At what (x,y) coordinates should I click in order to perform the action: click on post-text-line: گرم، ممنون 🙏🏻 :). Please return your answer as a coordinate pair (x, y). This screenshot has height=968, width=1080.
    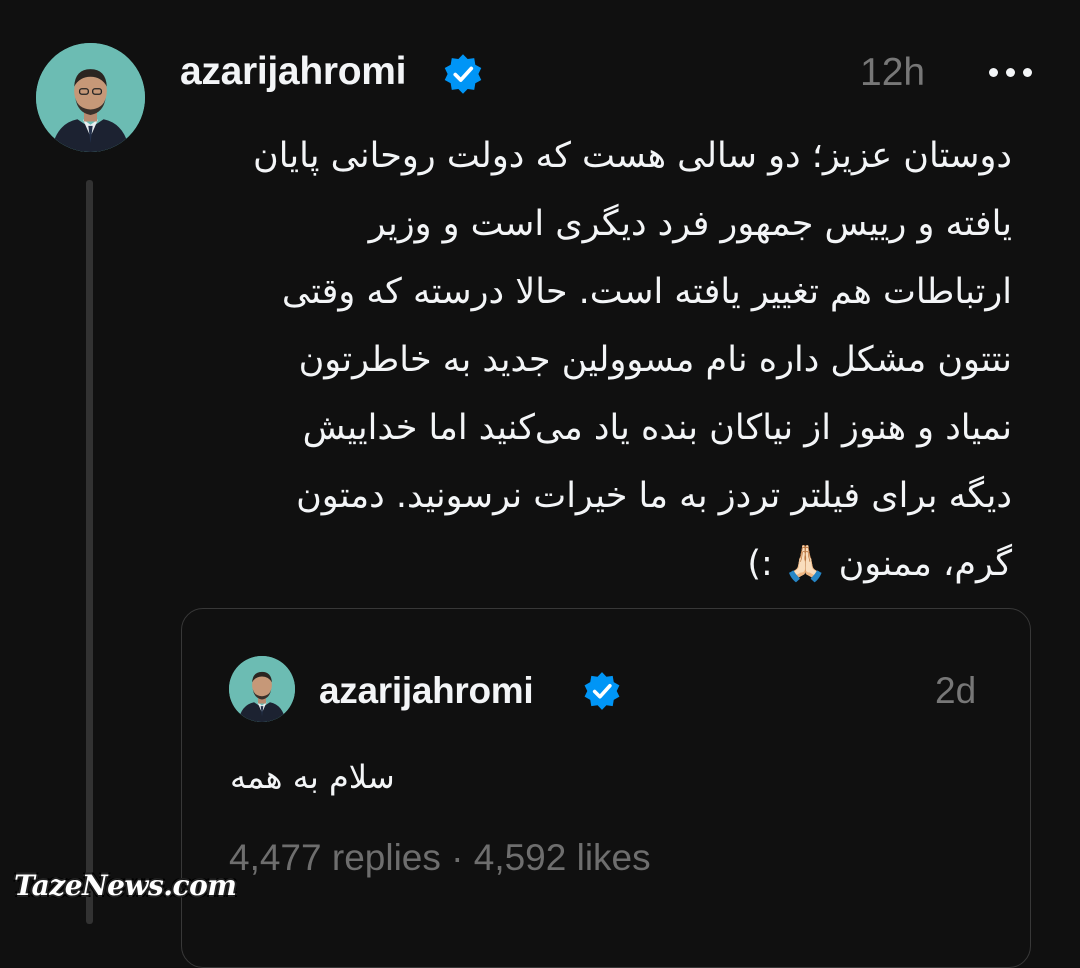
    Looking at the image, I should click on (879, 564).